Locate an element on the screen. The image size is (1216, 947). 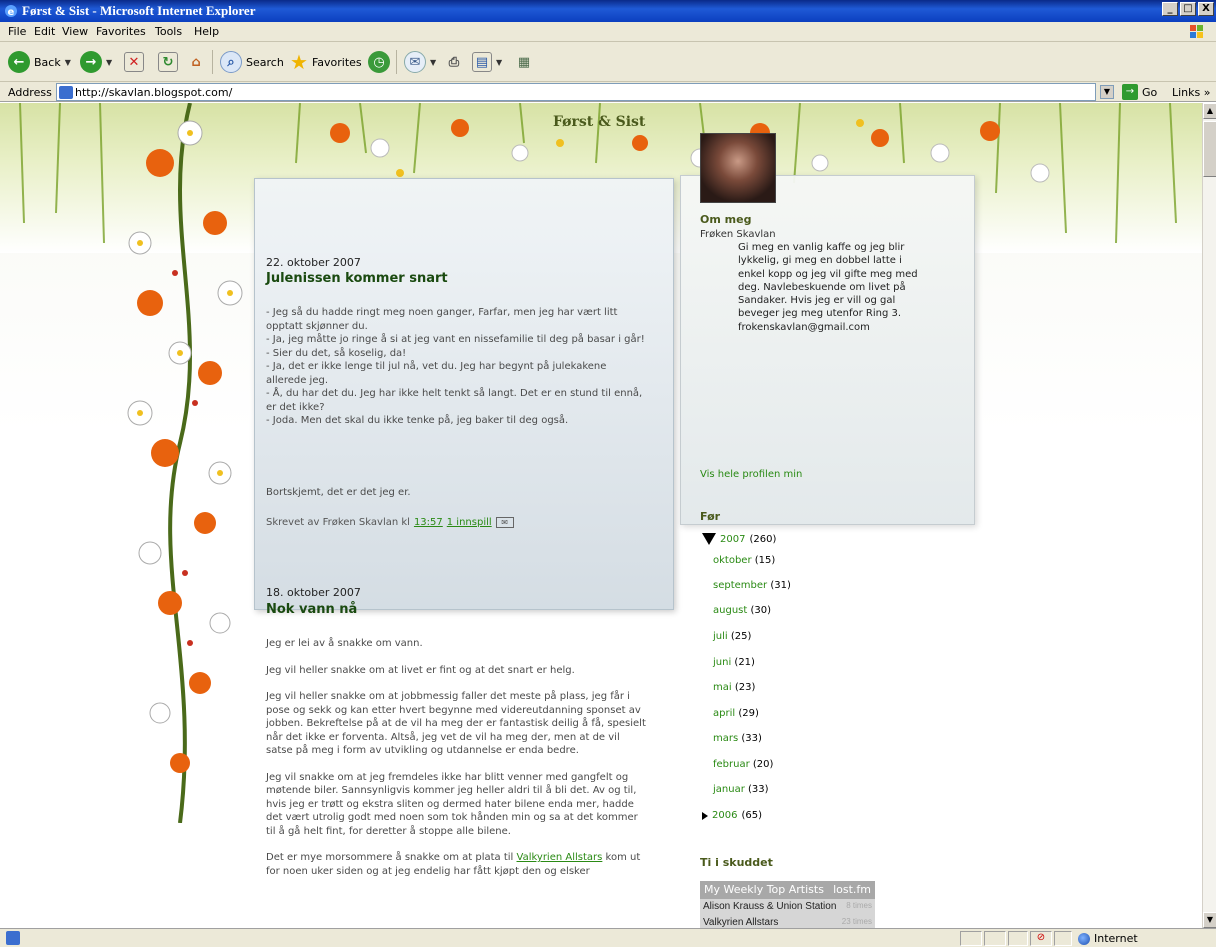
month-label: februar is located at coordinates (731, 764).